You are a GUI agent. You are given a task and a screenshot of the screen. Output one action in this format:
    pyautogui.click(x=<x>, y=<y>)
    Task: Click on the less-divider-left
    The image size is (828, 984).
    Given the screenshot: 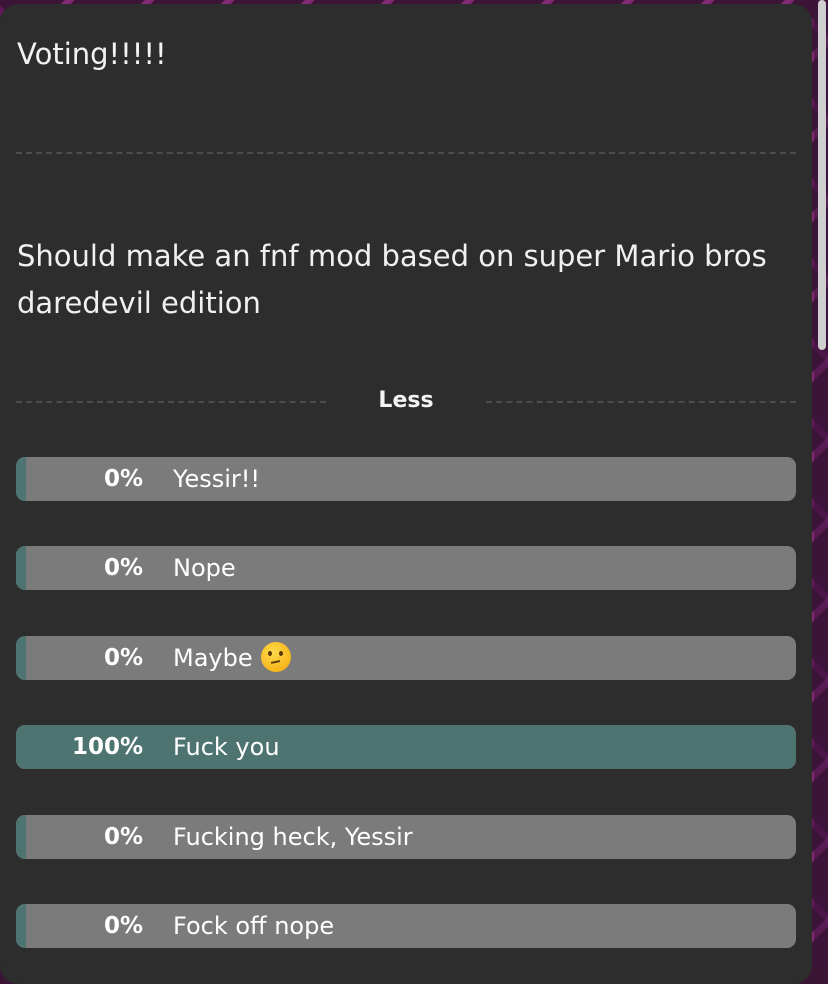 What is the action you would take?
    pyautogui.click(x=171, y=402)
    